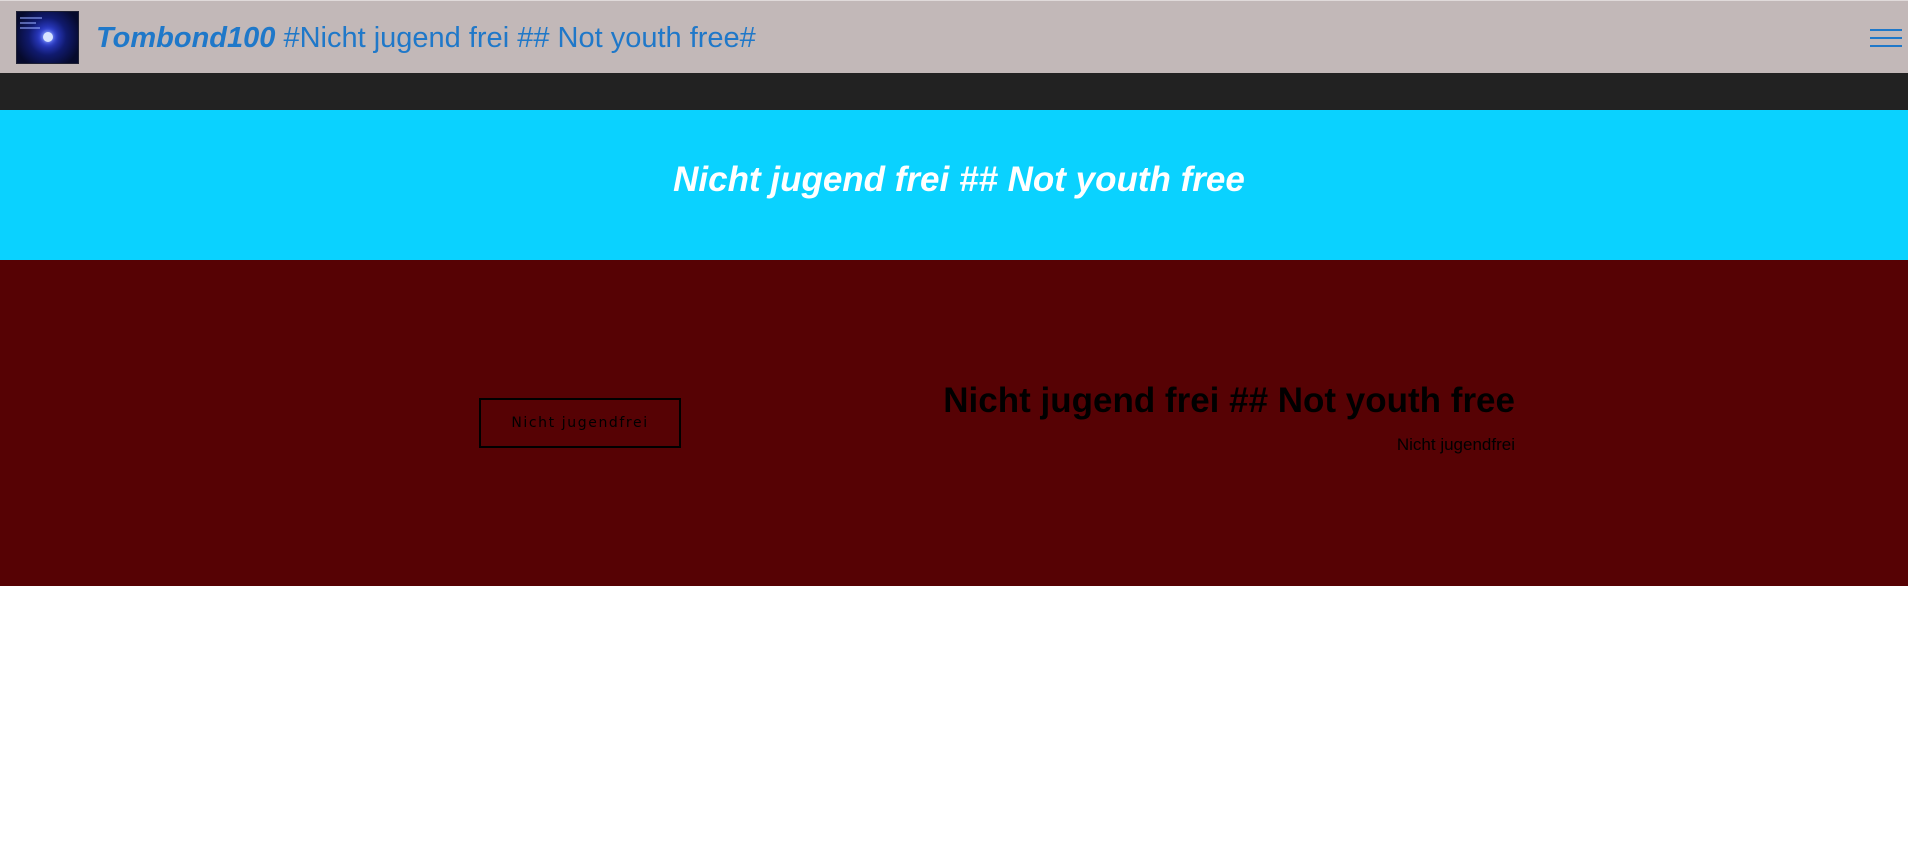 Image resolution: width=1908 pixels, height=858 pixels. What do you see at coordinates (959, 179) in the screenshot?
I see `hero-title: Nicht jugend frei ## Not youth free` at bounding box center [959, 179].